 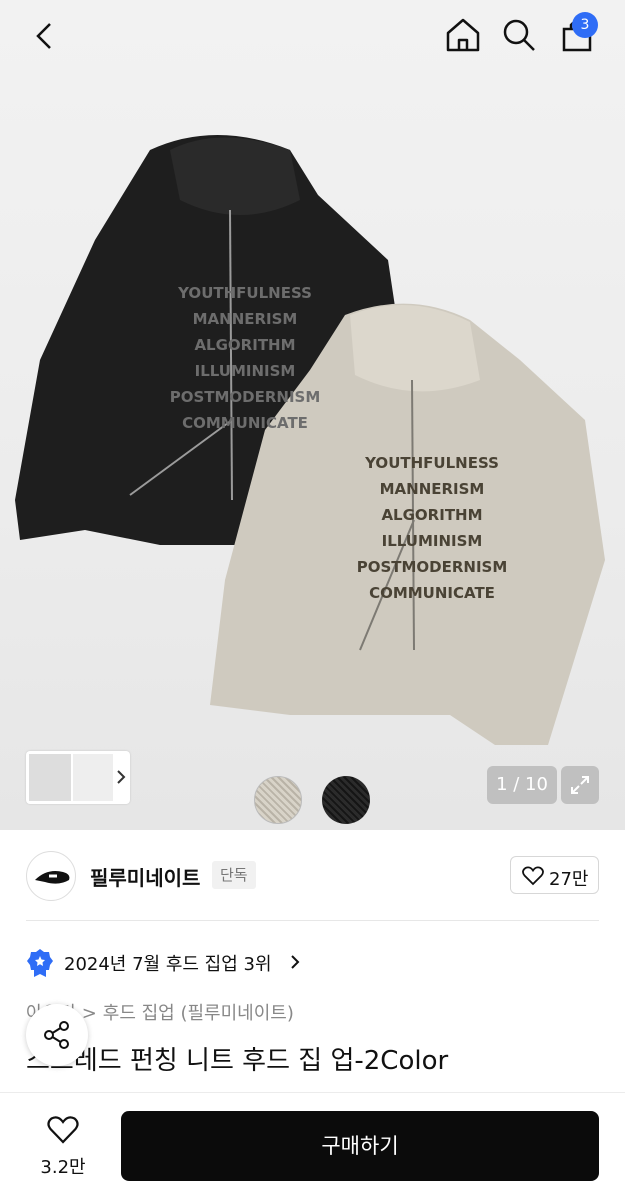 What do you see at coordinates (585, 25) in the screenshot?
I see `cart-count-badge: 3` at bounding box center [585, 25].